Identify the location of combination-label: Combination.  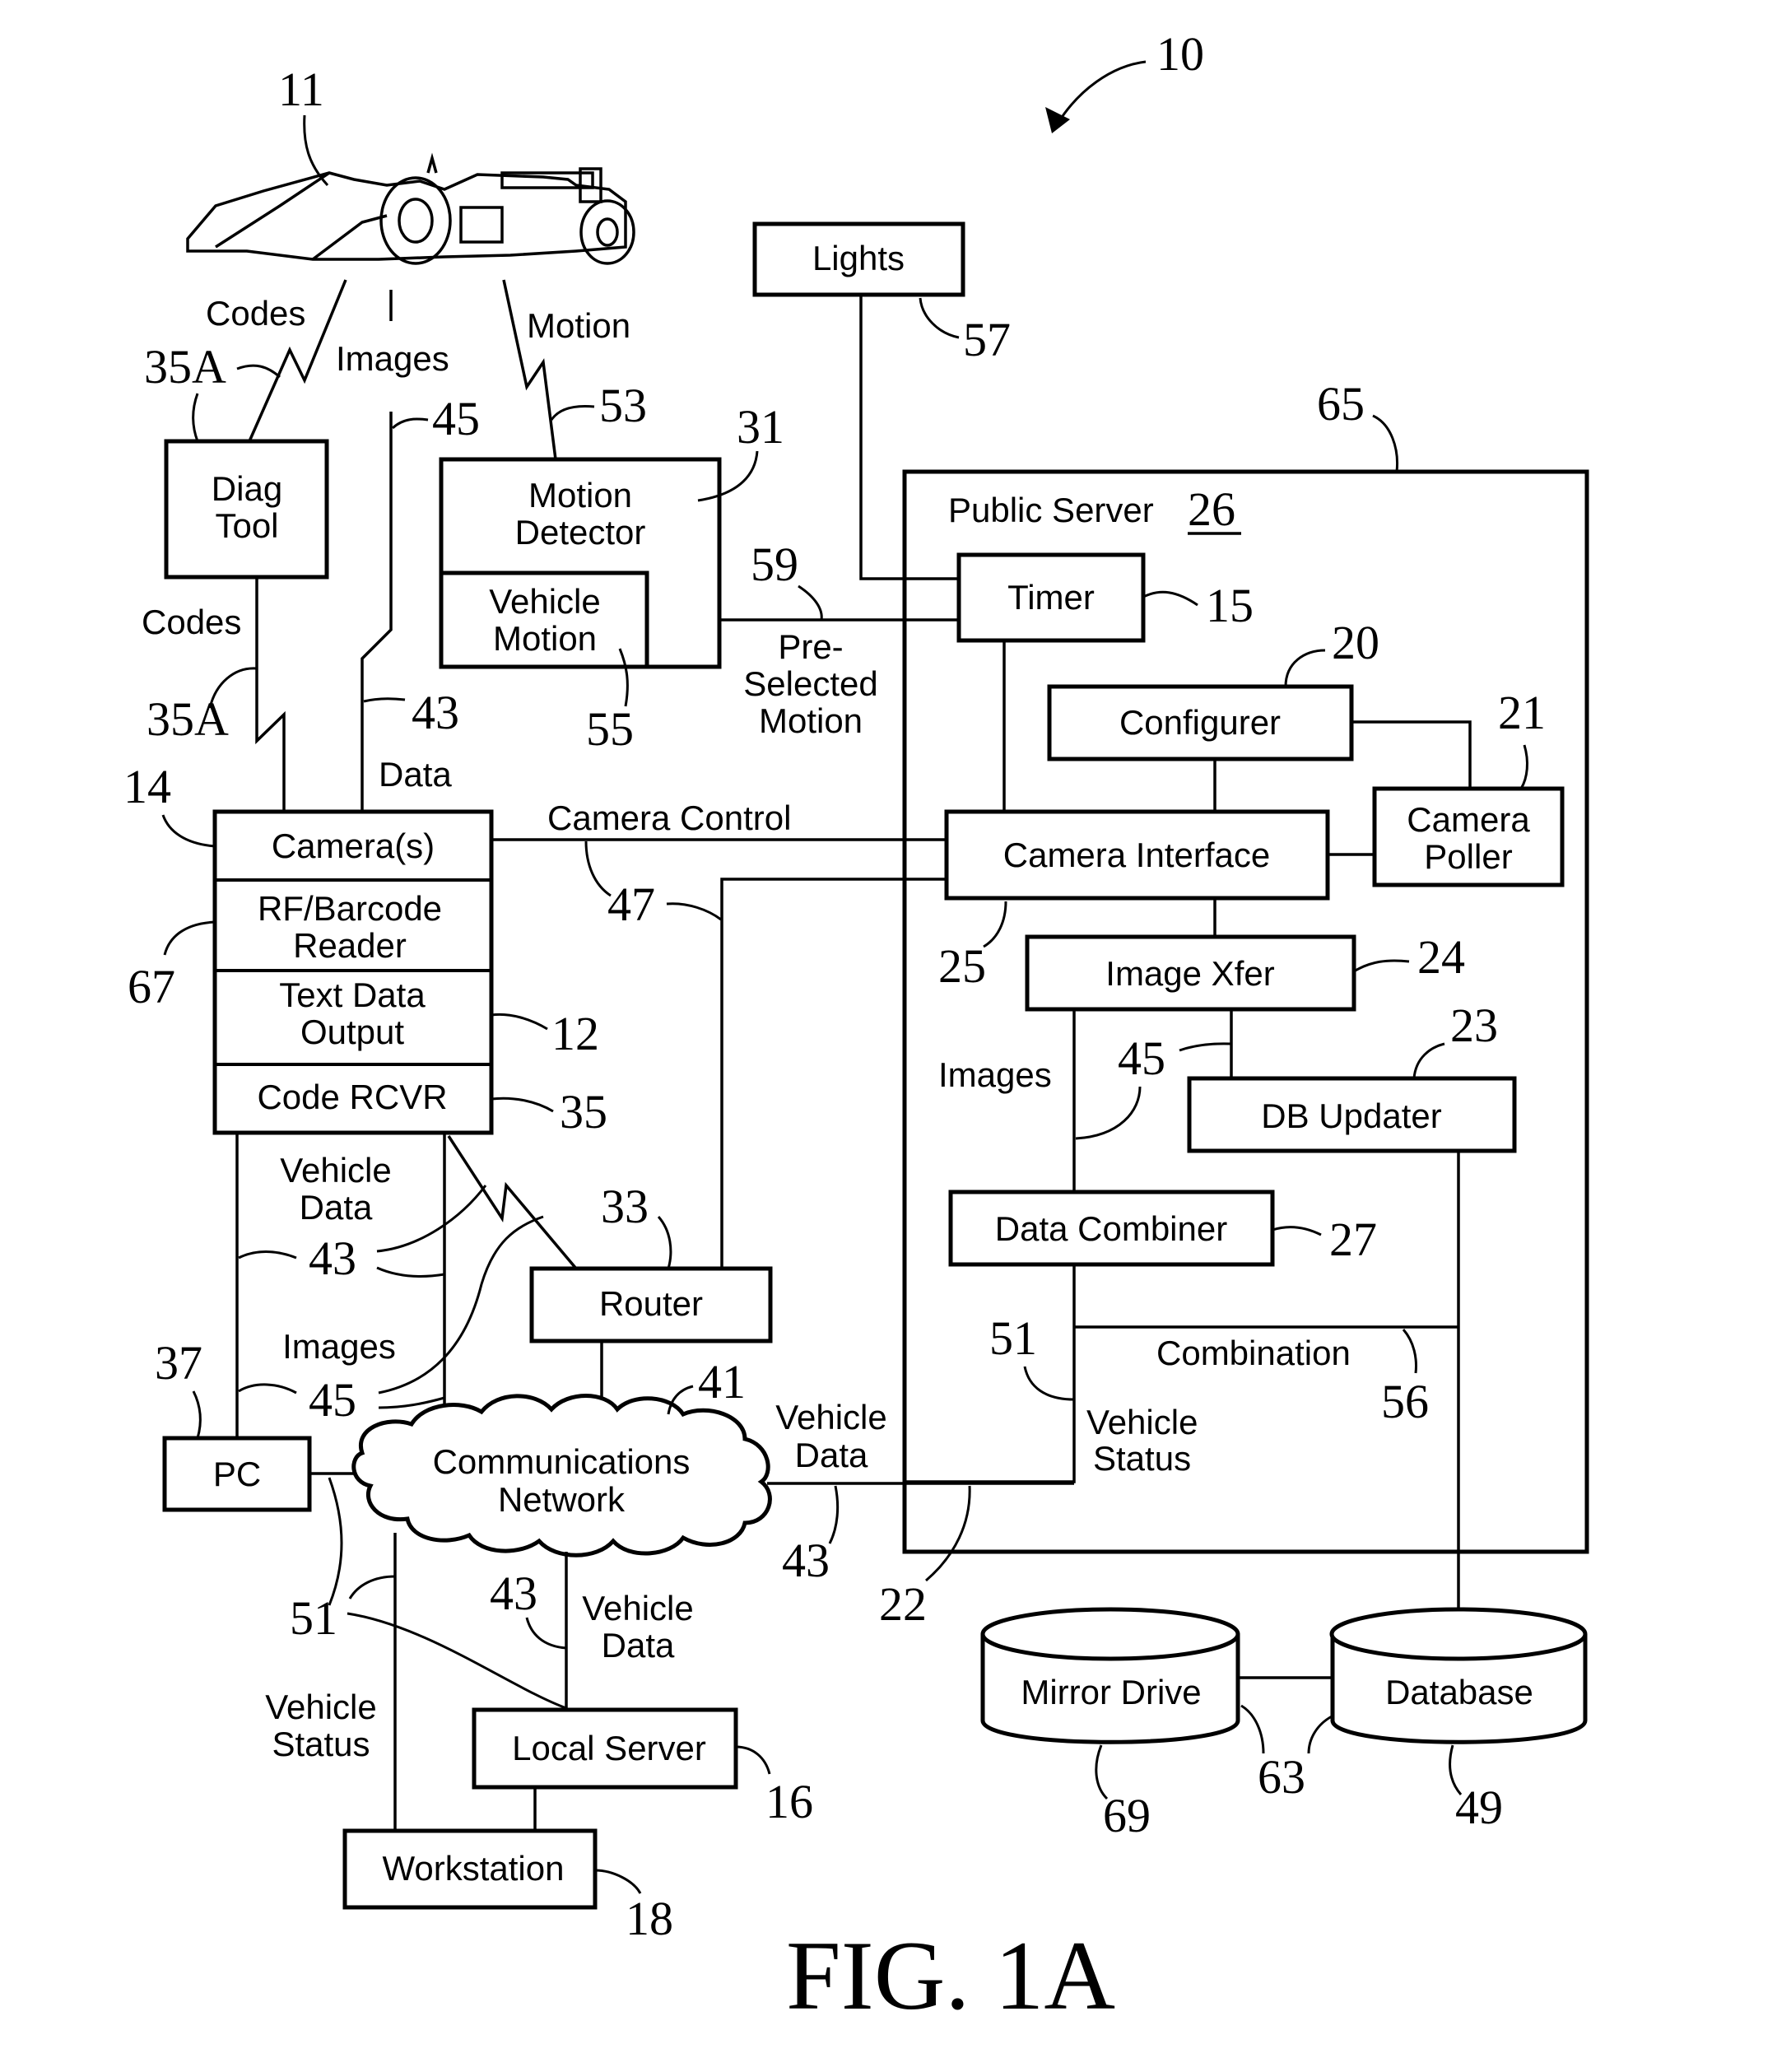
(1253, 1353).